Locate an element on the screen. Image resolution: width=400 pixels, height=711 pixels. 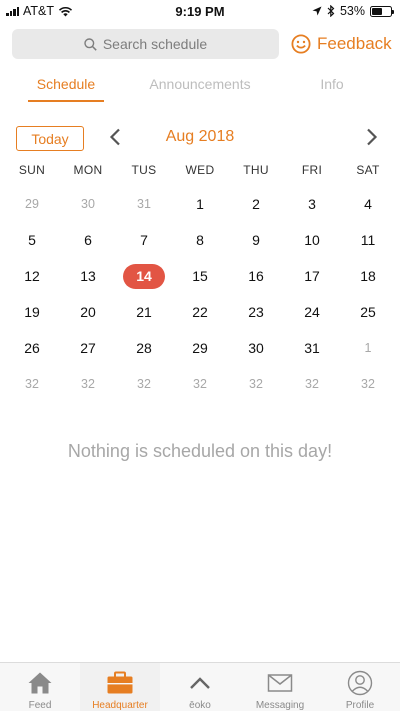
calendar-day-label: 11 is located at coordinates (368, 240).